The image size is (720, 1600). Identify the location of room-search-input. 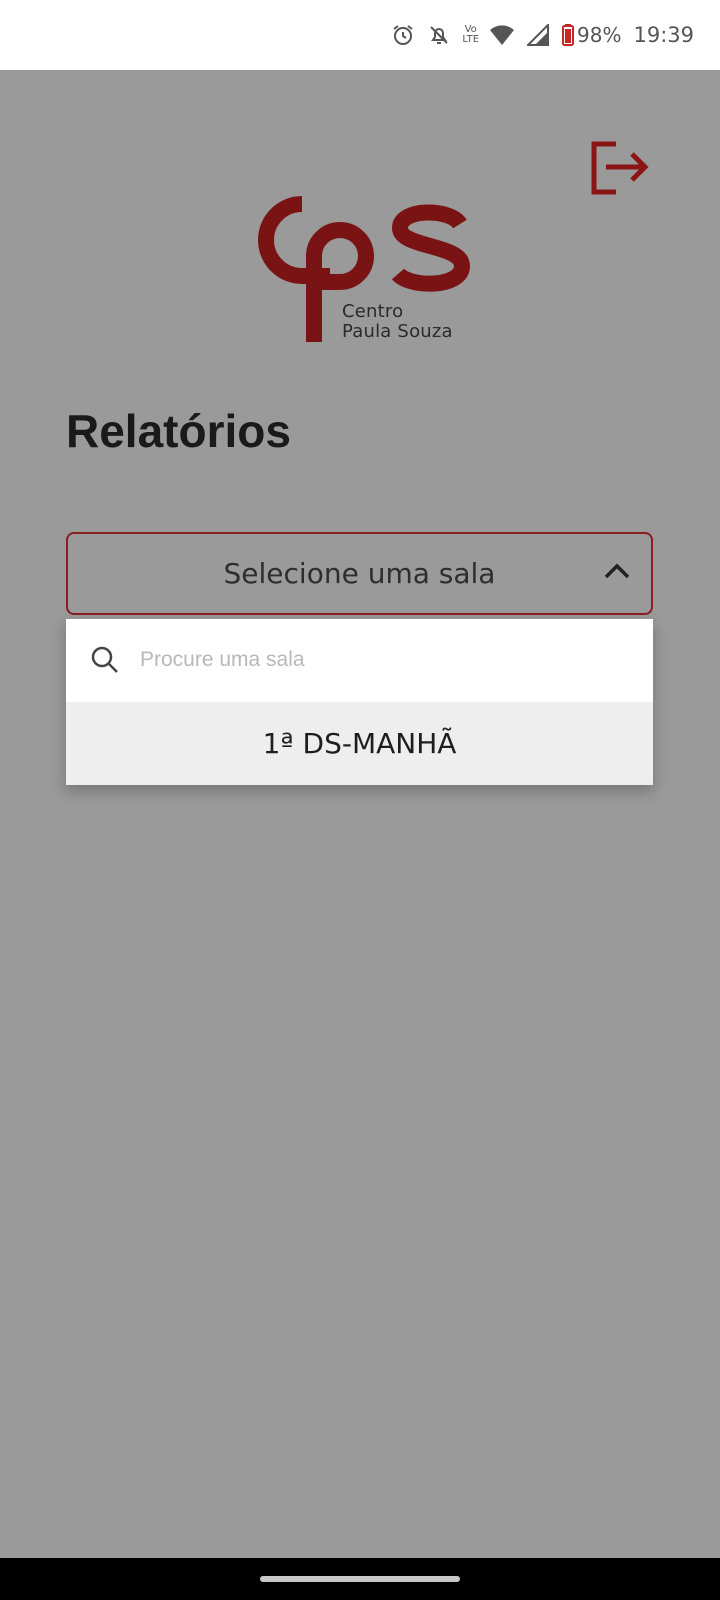
(385, 660).